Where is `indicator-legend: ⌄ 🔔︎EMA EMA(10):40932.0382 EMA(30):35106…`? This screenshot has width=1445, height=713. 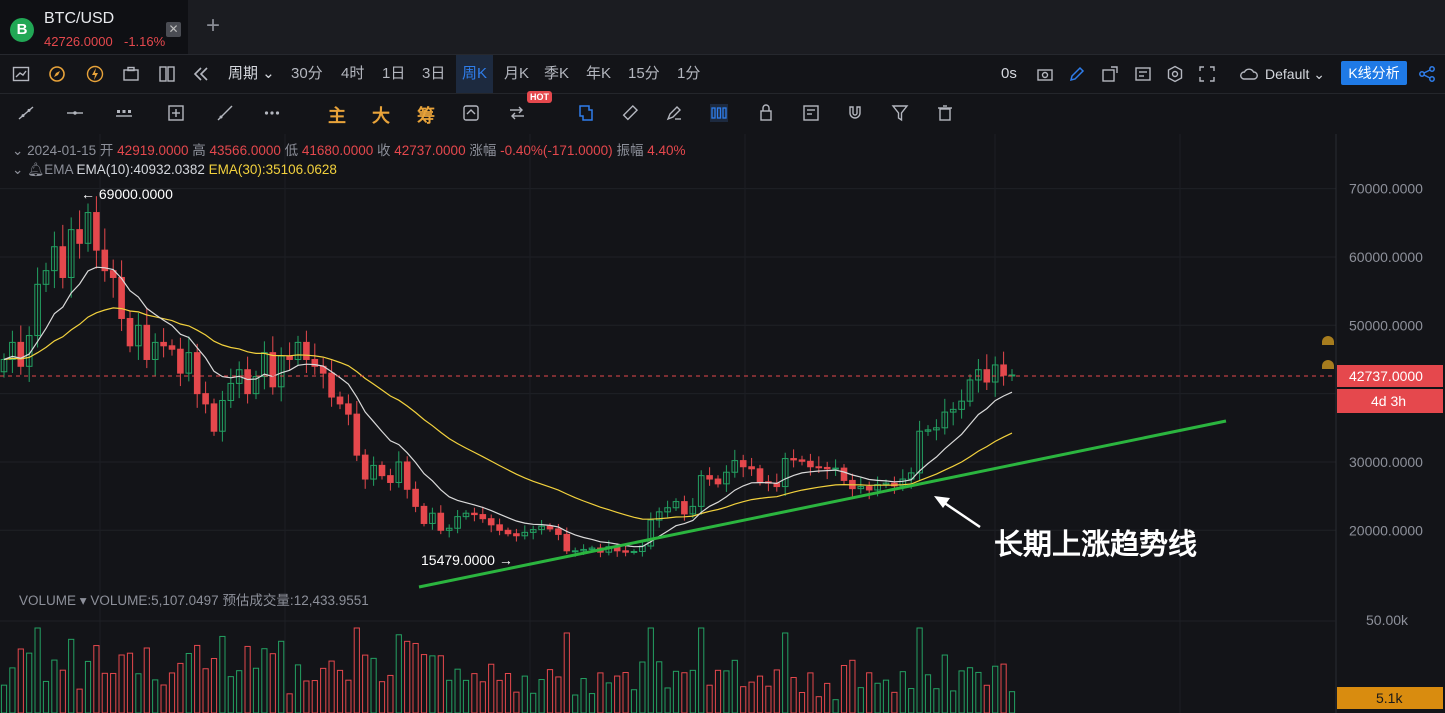
indicator-legend: ⌄ 🔔︎EMA EMA(10):40932.0382 EMA(30):35106… is located at coordinates (174, 170).